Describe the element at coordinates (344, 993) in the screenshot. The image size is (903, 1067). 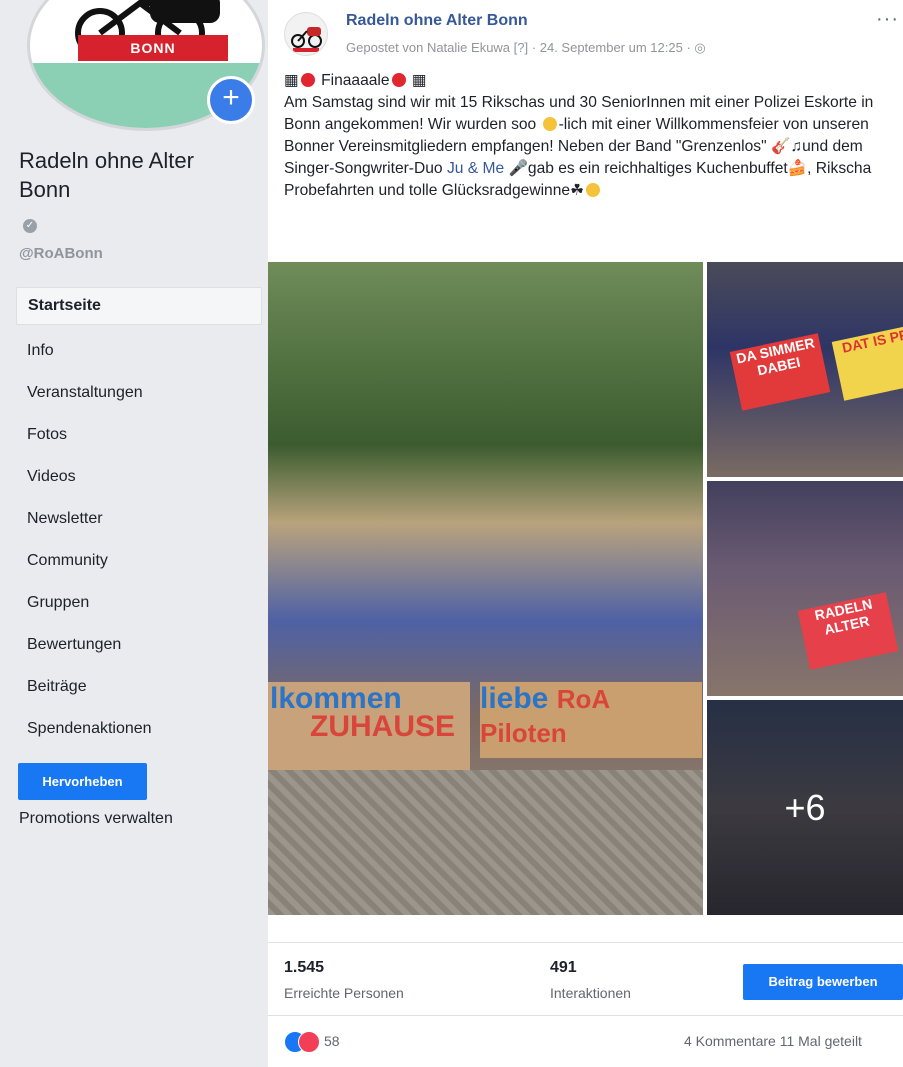
I see `reach-label: Erreichte Personen` at that location.